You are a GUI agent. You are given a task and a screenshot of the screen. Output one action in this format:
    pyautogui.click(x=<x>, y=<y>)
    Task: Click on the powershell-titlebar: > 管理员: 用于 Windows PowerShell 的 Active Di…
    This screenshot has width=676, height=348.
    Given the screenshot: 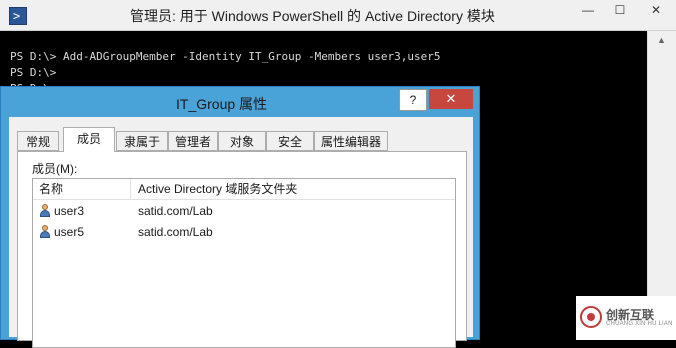 What is the action you would take?
    pyautogui.click(x=338, y=15)
    